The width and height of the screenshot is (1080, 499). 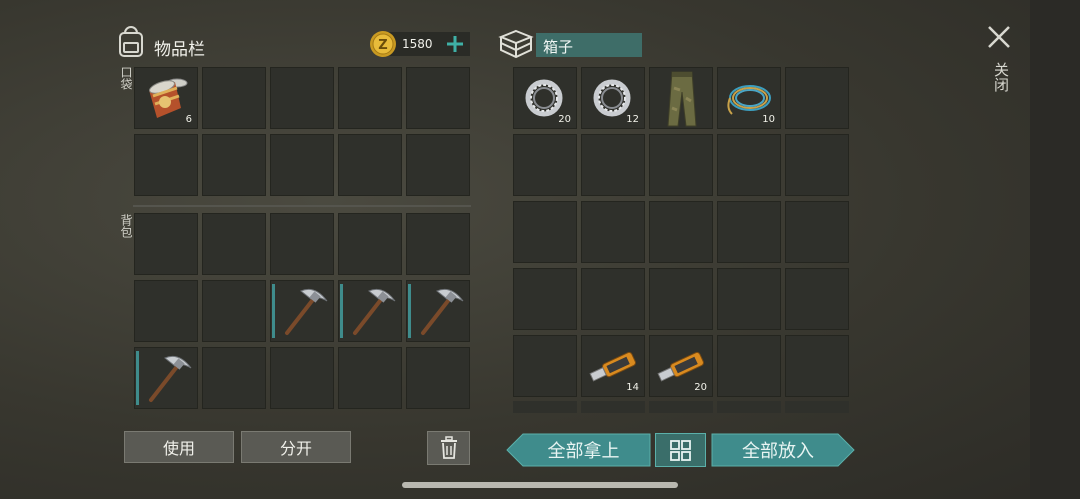 I want to click on pants-icon, so click(x=682, y=99).